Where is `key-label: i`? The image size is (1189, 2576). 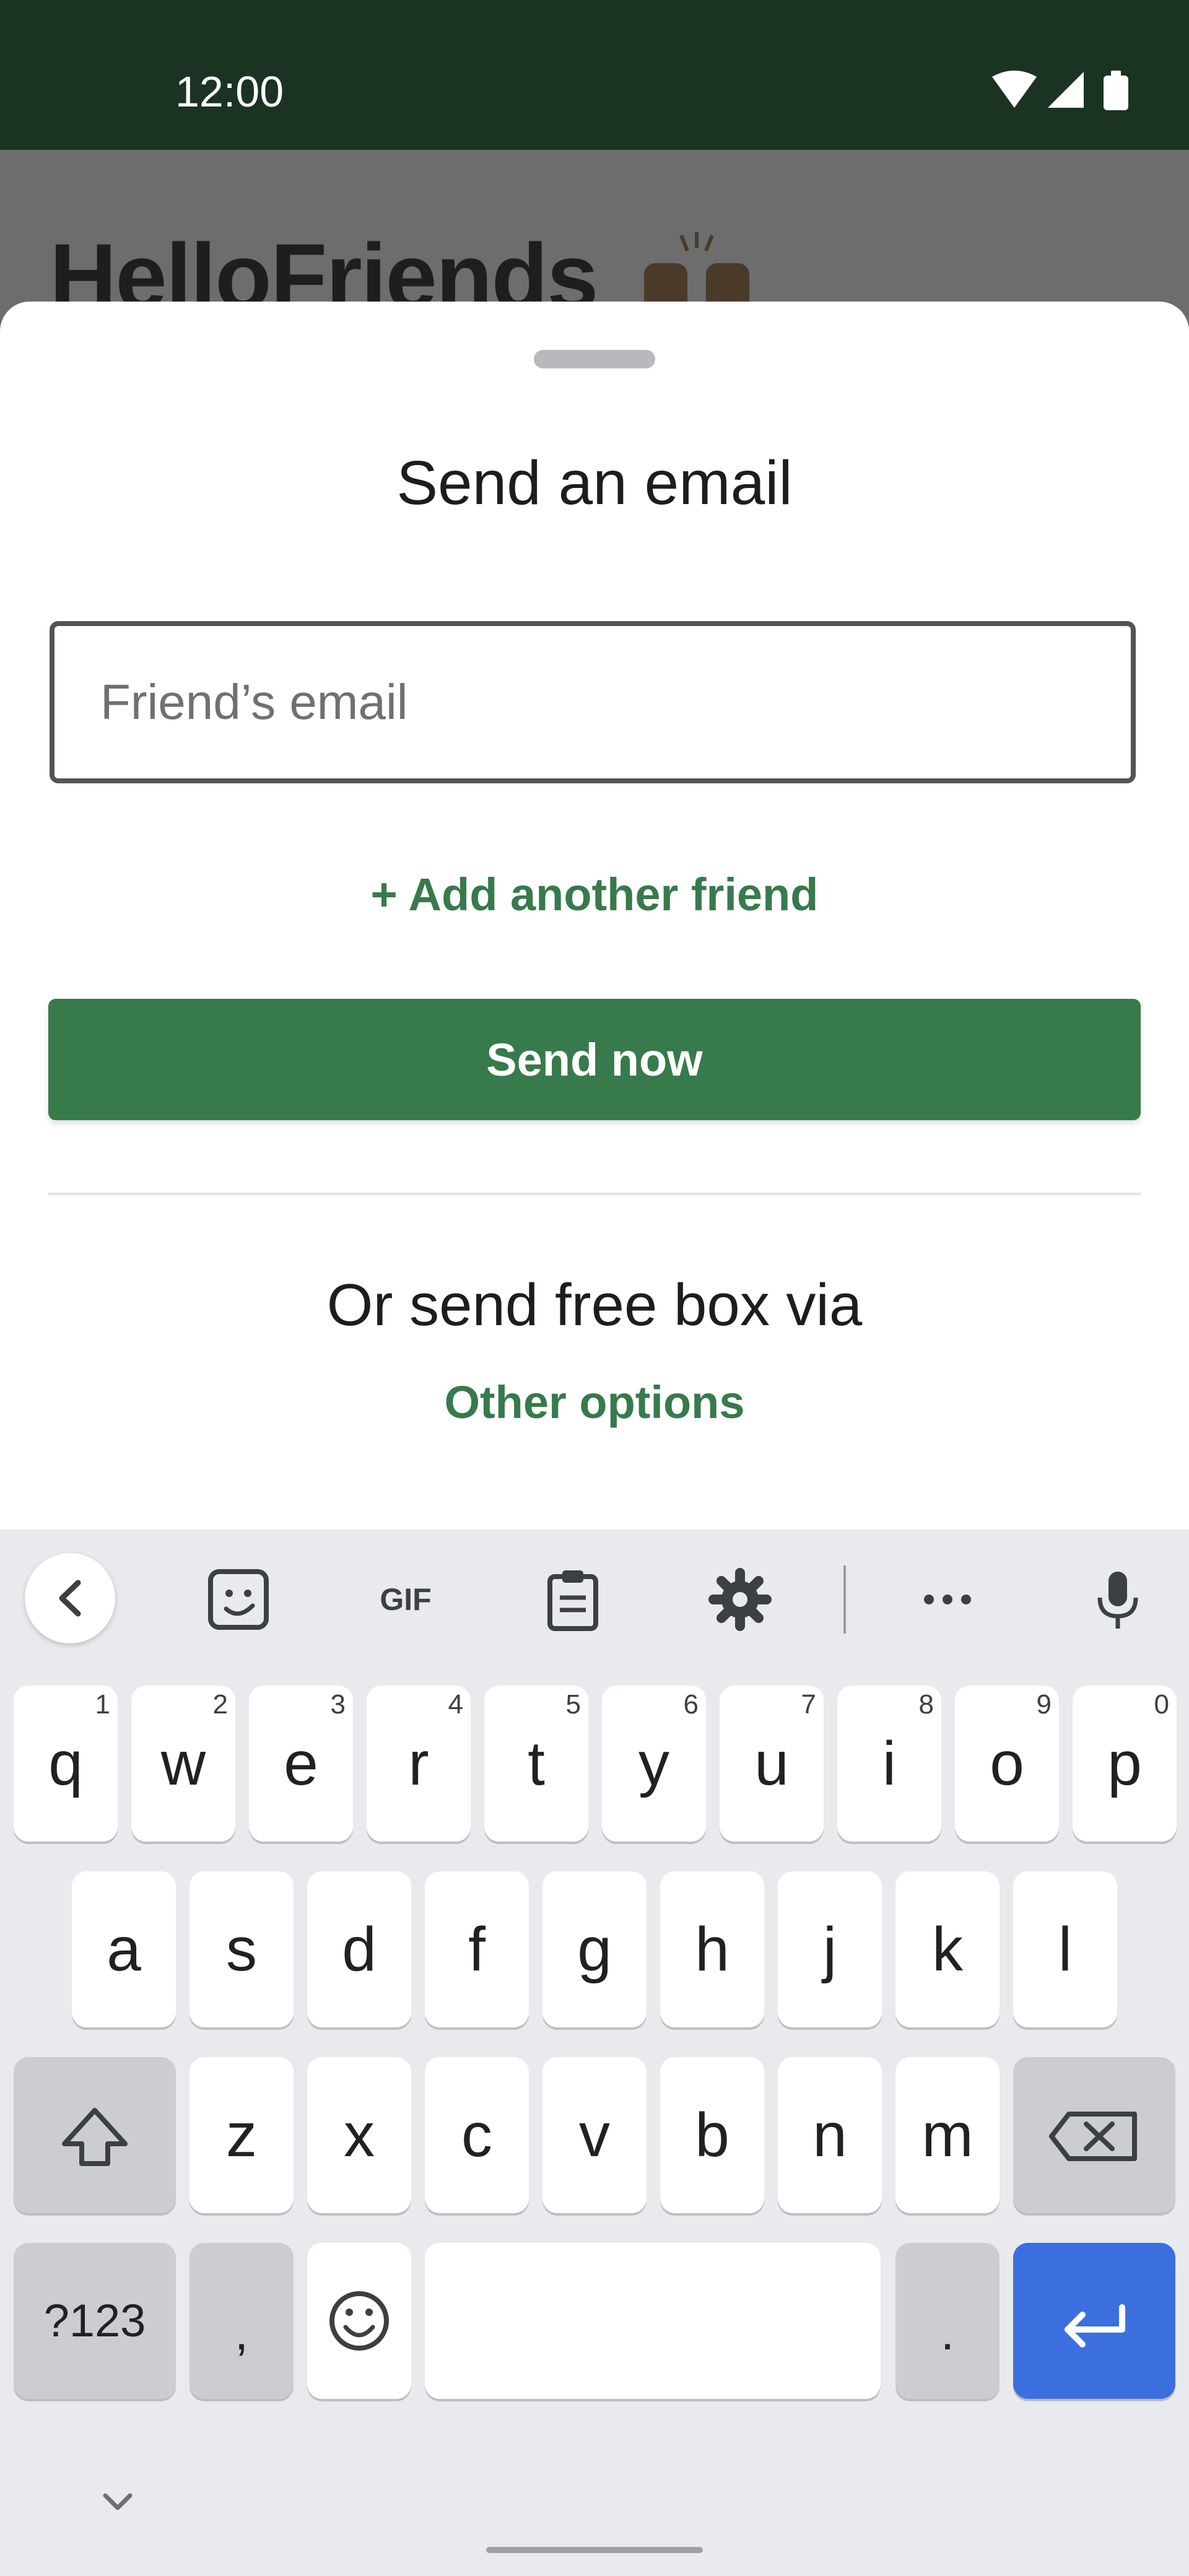 key-label: i is located at coordinates (889, 1763).